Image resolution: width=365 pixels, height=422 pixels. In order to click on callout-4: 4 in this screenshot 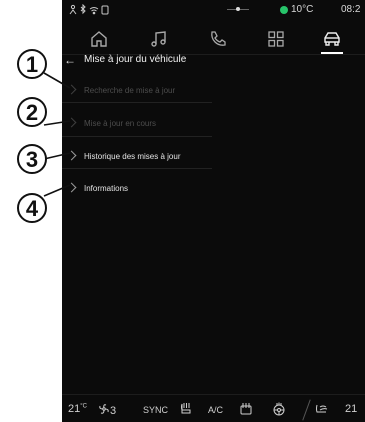, I will do `click(32, 208)`.